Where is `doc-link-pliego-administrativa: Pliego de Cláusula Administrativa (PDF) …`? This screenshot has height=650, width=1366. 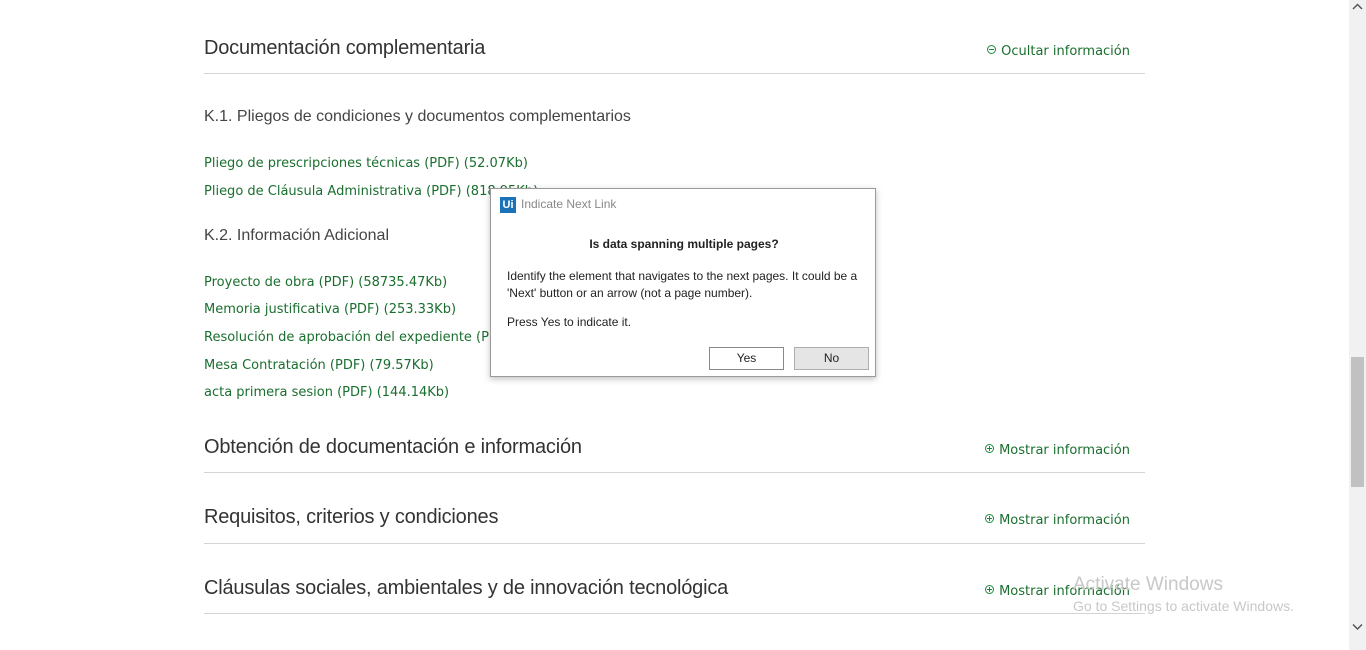
doc-link-pliego-administrativa: Pliego de Cláusula Administrativa (PDF) … is located at coordinates (371, 191).